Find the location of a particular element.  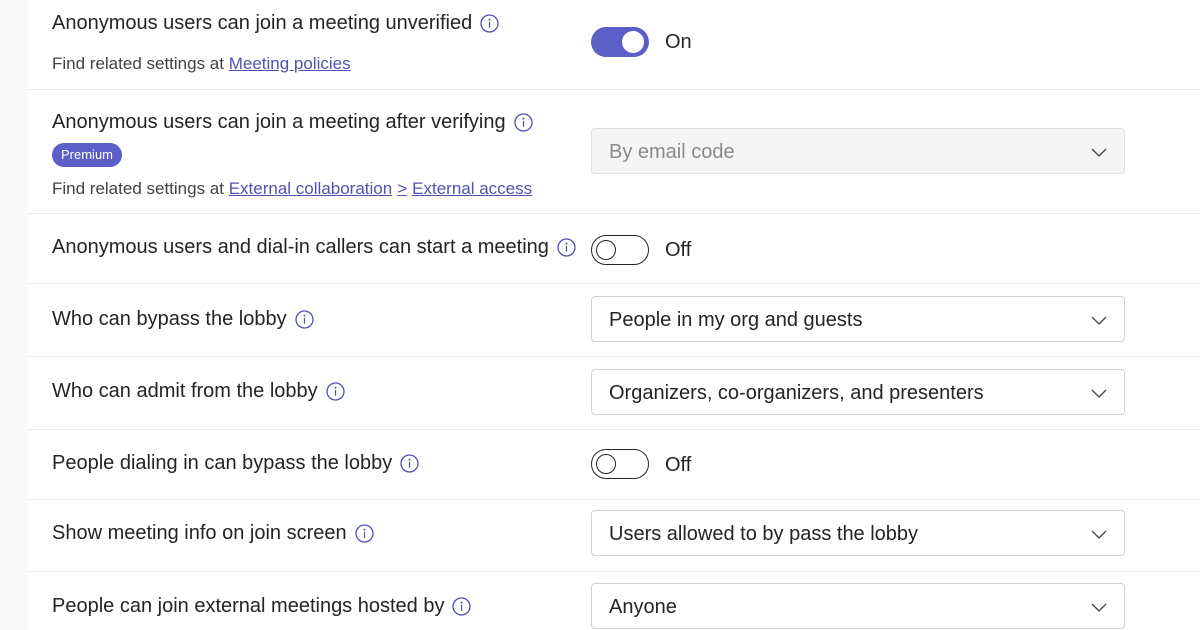

setting-label-wrap: People dialing in can bypass the lobby is located at coordinates (235, 463).